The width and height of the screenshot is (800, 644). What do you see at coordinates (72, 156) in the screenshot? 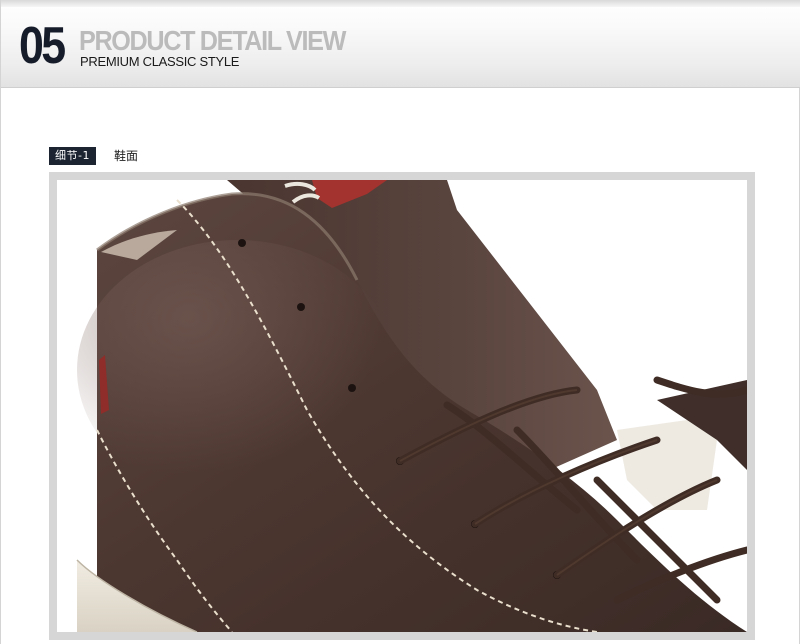
I see `detail-tag: 细节-1` at bounding box center [72, 156].